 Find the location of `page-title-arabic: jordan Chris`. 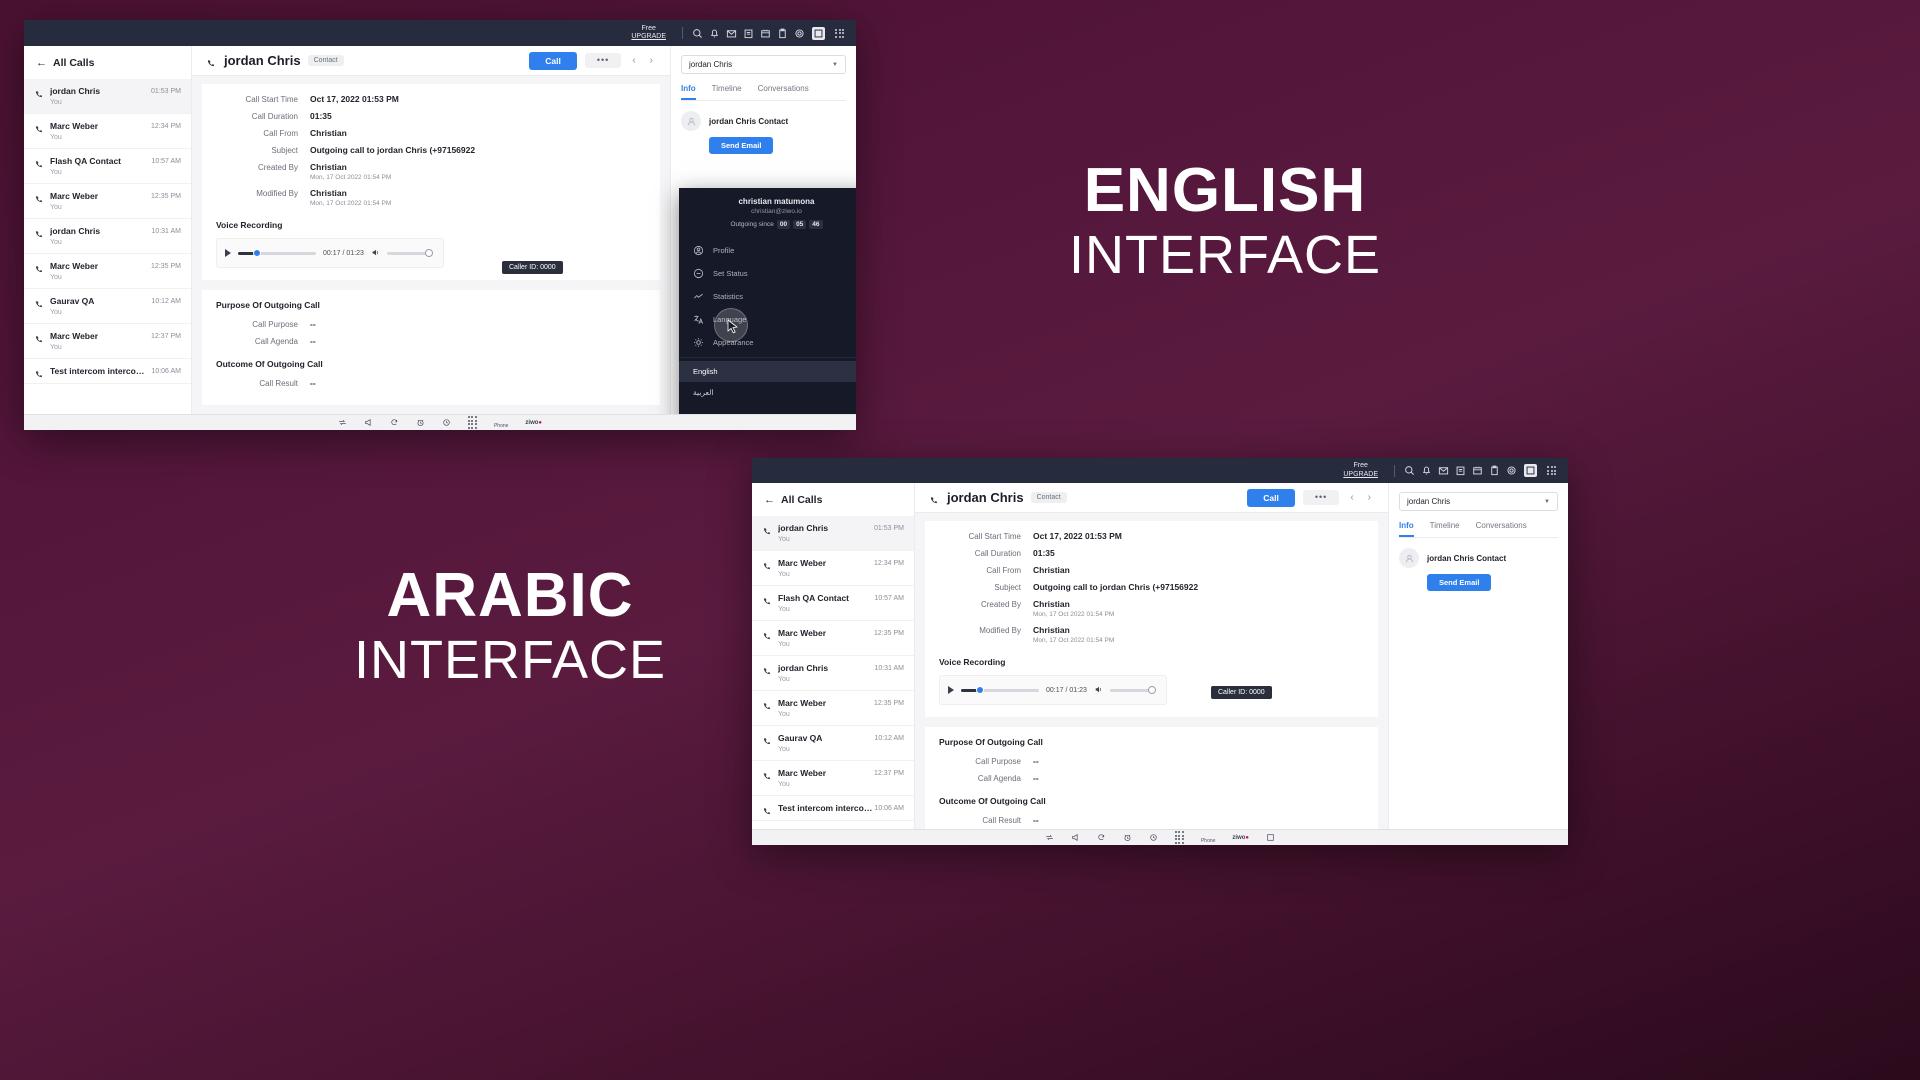

page-title-arabic: jordan Chris is located at coordinates (985, 497).